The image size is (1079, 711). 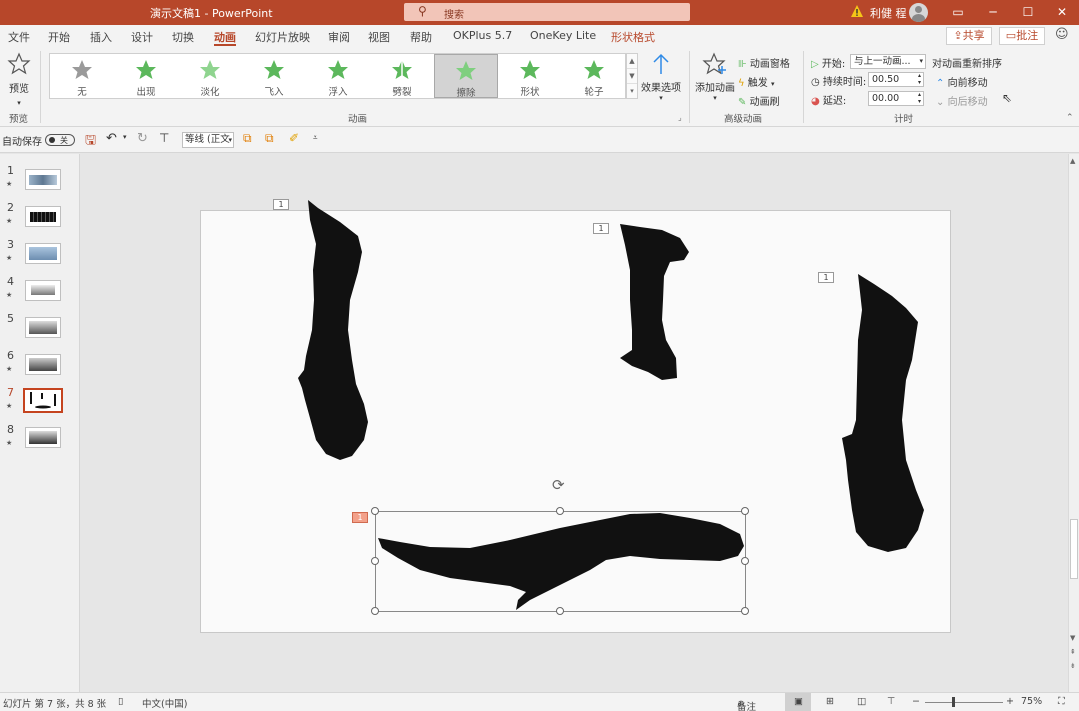 I want to click on ink-brush-shape-right, so click(x=883, y=413).